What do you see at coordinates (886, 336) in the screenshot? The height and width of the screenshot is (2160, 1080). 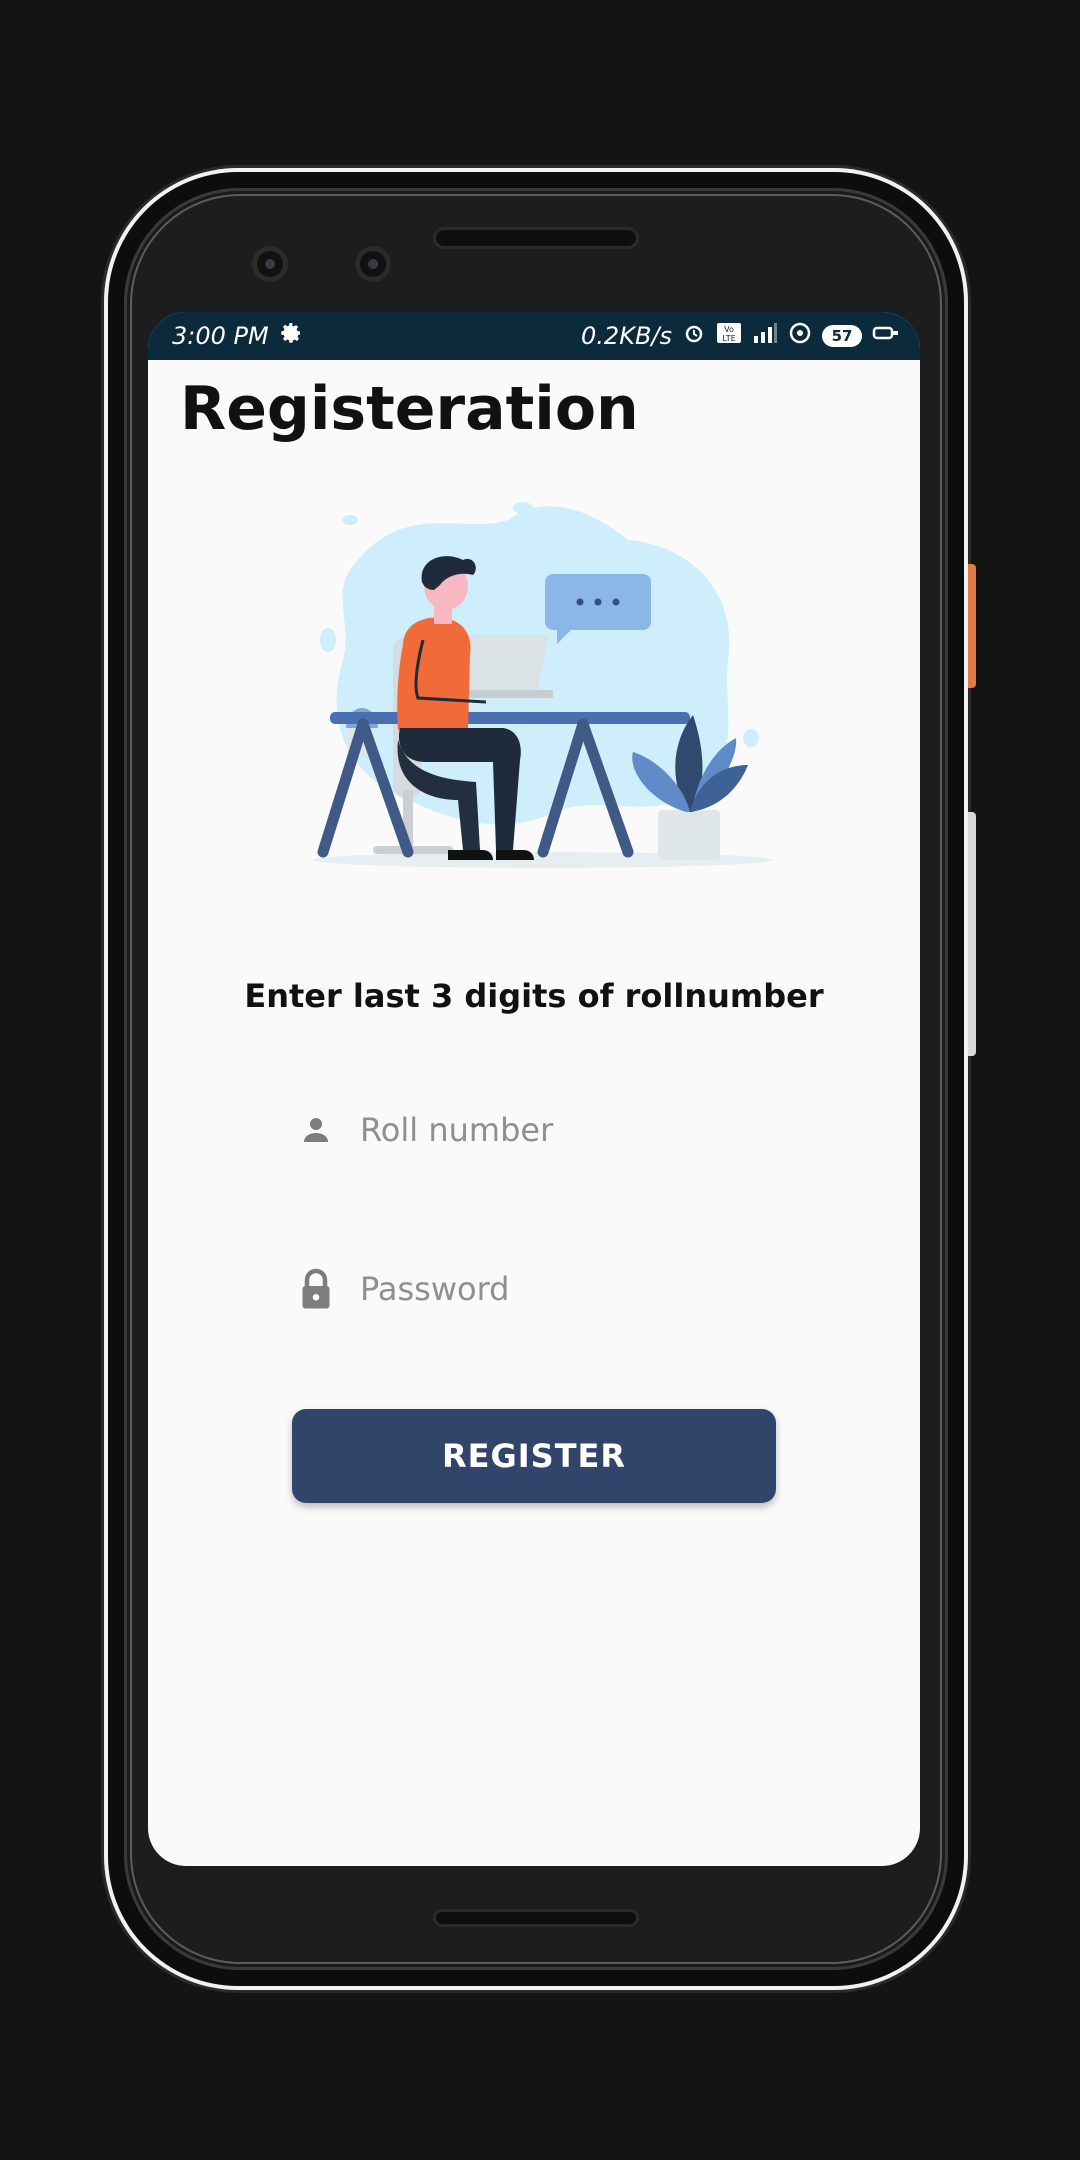 I see `key-icon` at bounding box center [886, 336].